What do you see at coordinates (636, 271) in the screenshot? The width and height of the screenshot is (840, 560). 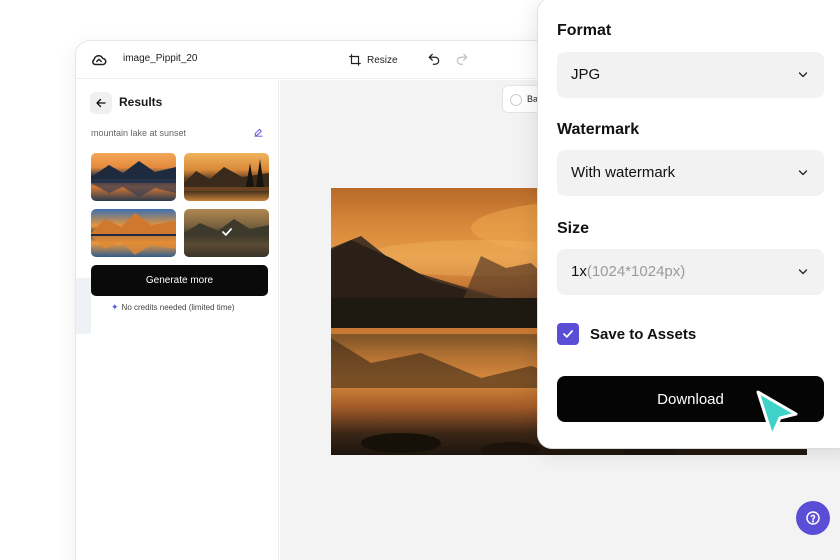 I see `size-value-detail: (1024*1024px)` at bounding box center [636, 271].